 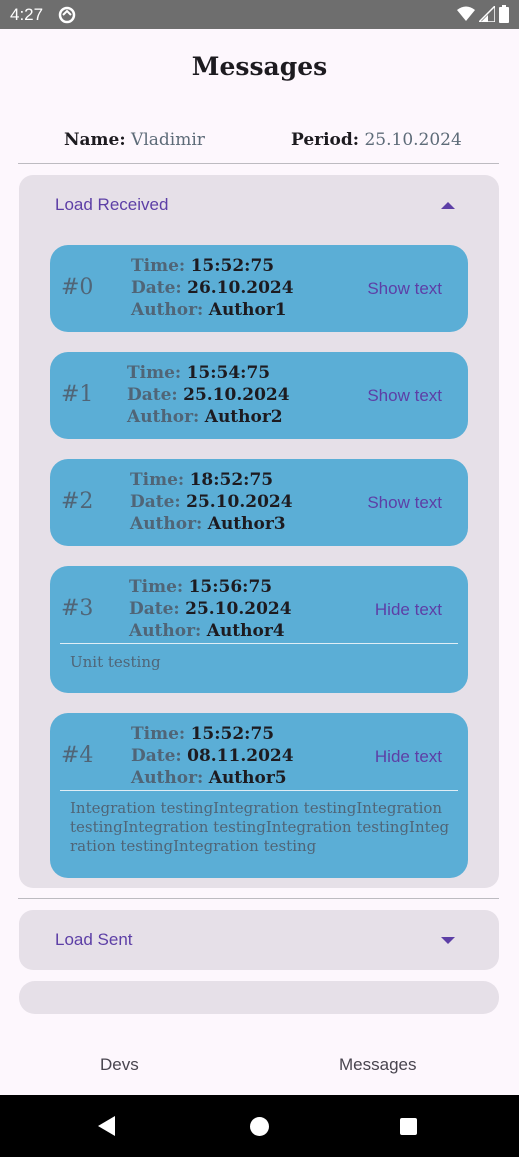 What do you see at coordinates (448, 205) in the screenshot?
I see `chevron-up-icon` at bounding box center [448, 205].